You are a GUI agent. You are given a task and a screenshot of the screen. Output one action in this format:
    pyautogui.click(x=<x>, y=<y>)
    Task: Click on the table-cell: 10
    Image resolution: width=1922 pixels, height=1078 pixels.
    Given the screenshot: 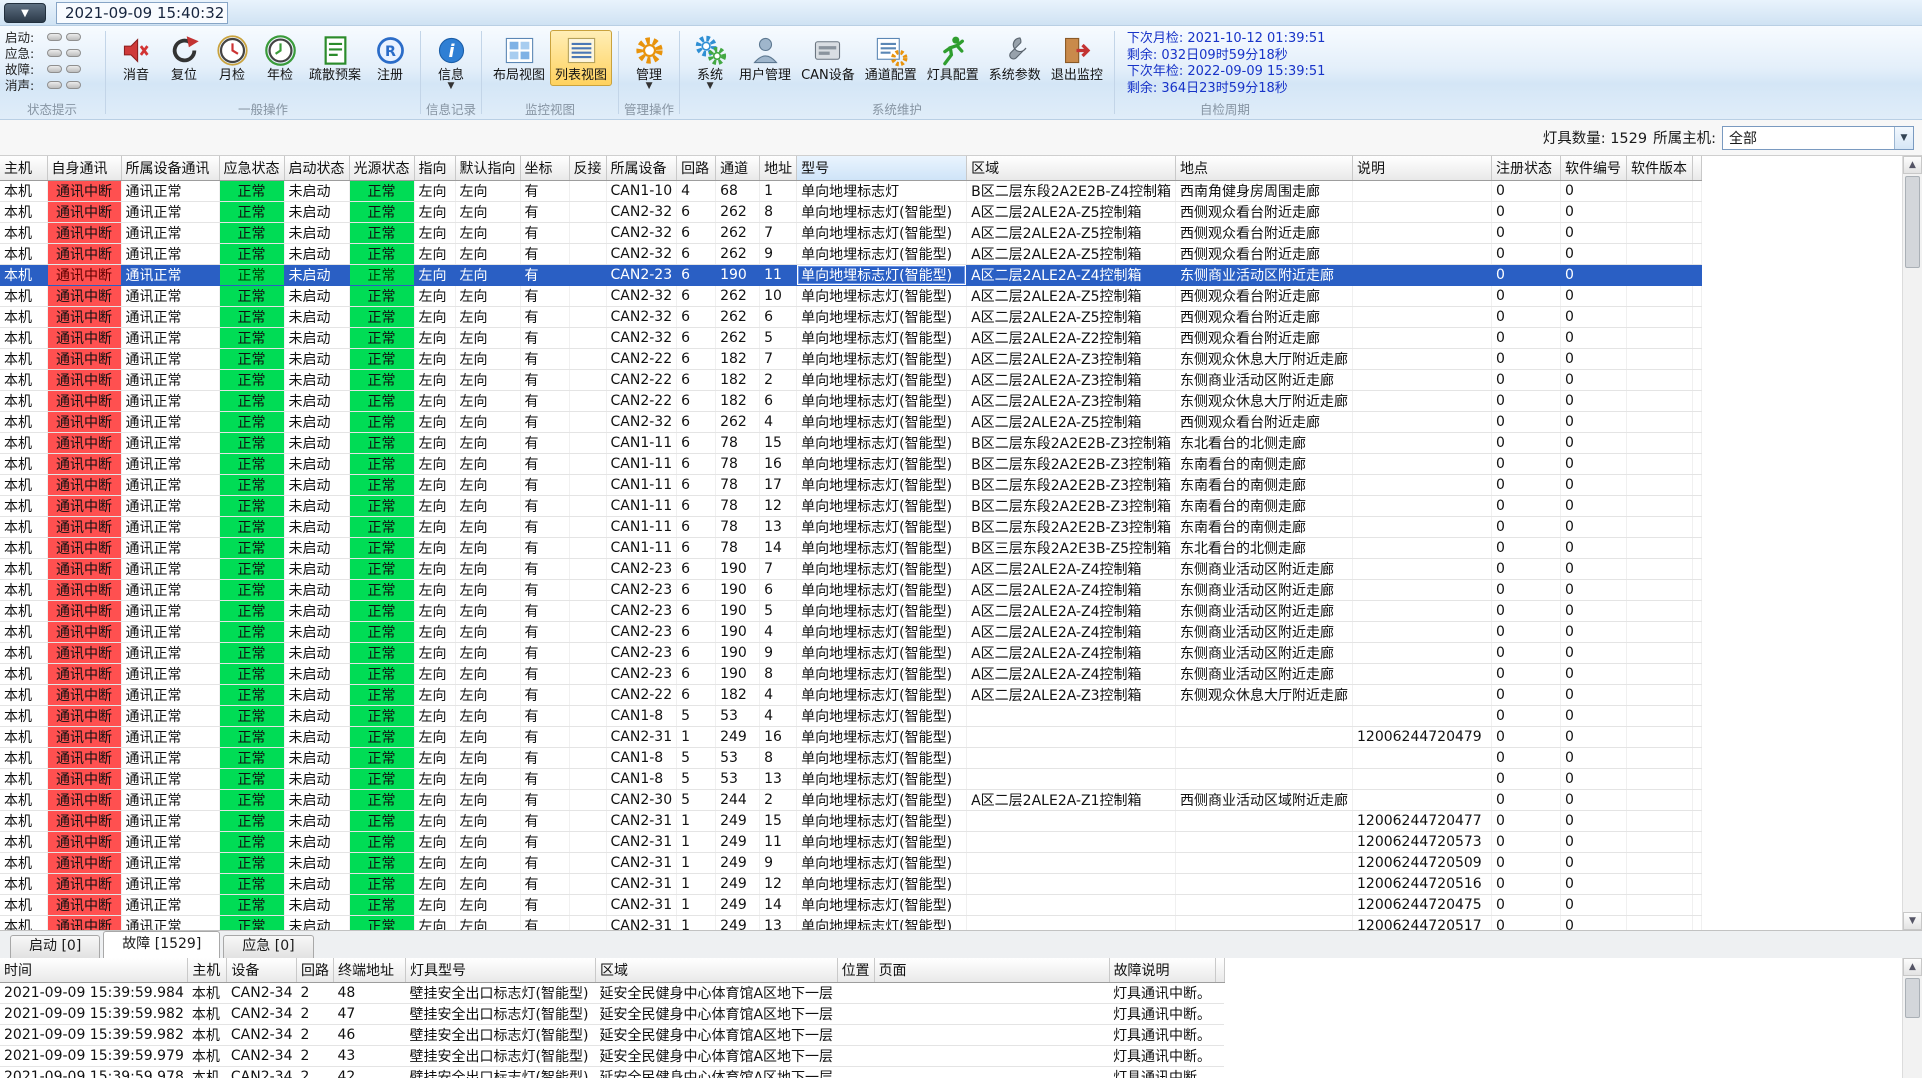 What is the action you would take?
    pyautogui.click(x=778, y=296)
    